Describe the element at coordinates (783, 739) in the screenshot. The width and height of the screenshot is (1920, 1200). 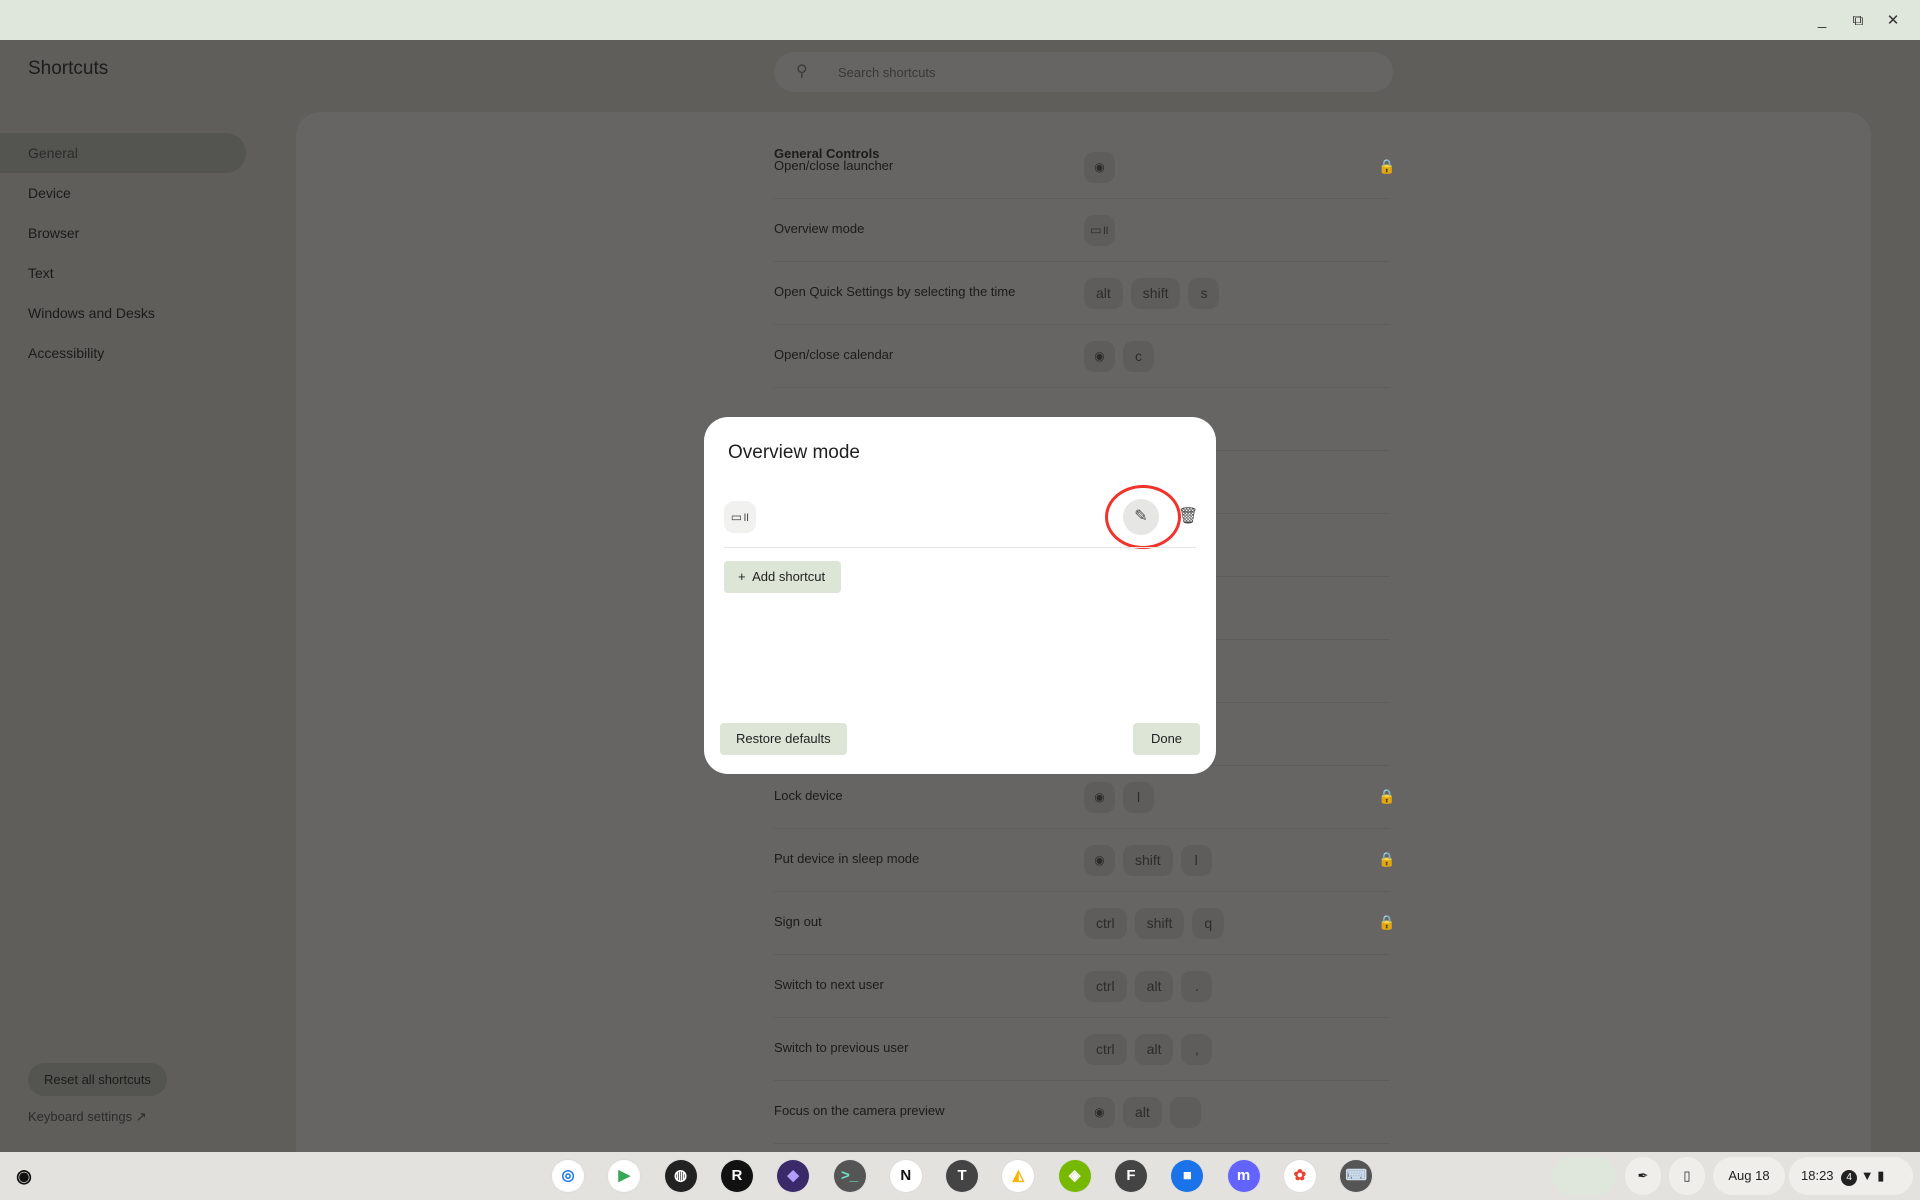
I see `restore-defaults-button: Restore defaults` at that location.